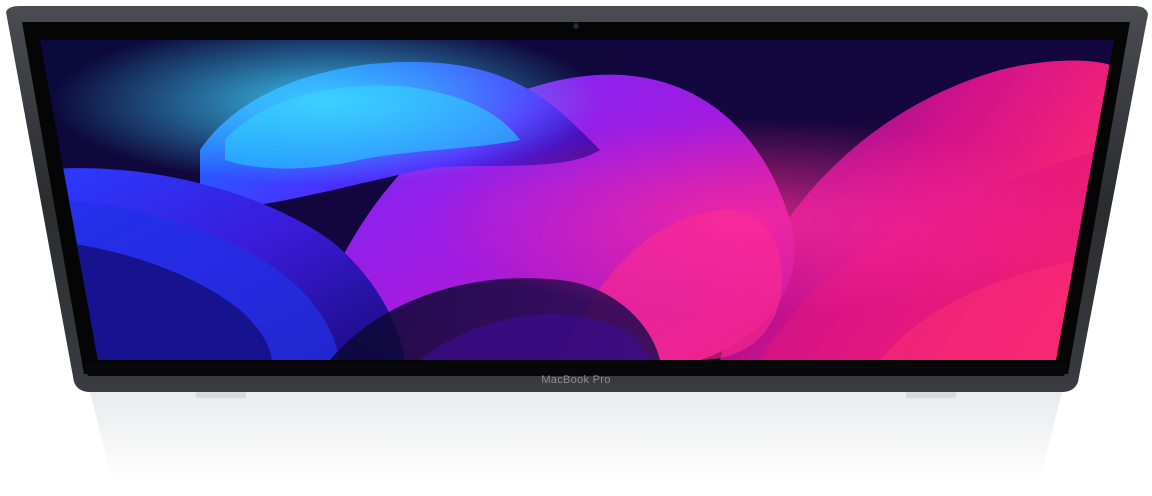 This screenshot has height=496, width=1152. What do you see at coordinates (221, 395) in the screenshot?
I see `left-foot` at bounding box center [221, 395].